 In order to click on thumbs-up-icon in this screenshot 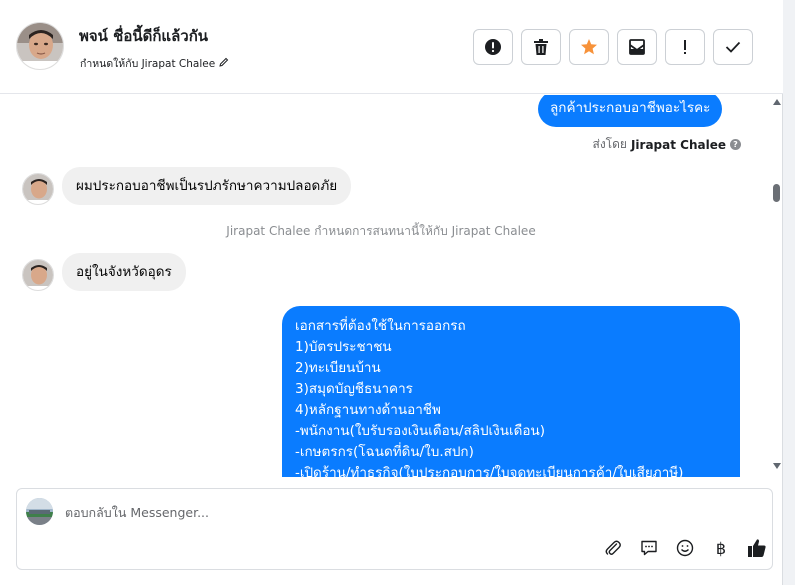, I will do `click(757, 548)`.